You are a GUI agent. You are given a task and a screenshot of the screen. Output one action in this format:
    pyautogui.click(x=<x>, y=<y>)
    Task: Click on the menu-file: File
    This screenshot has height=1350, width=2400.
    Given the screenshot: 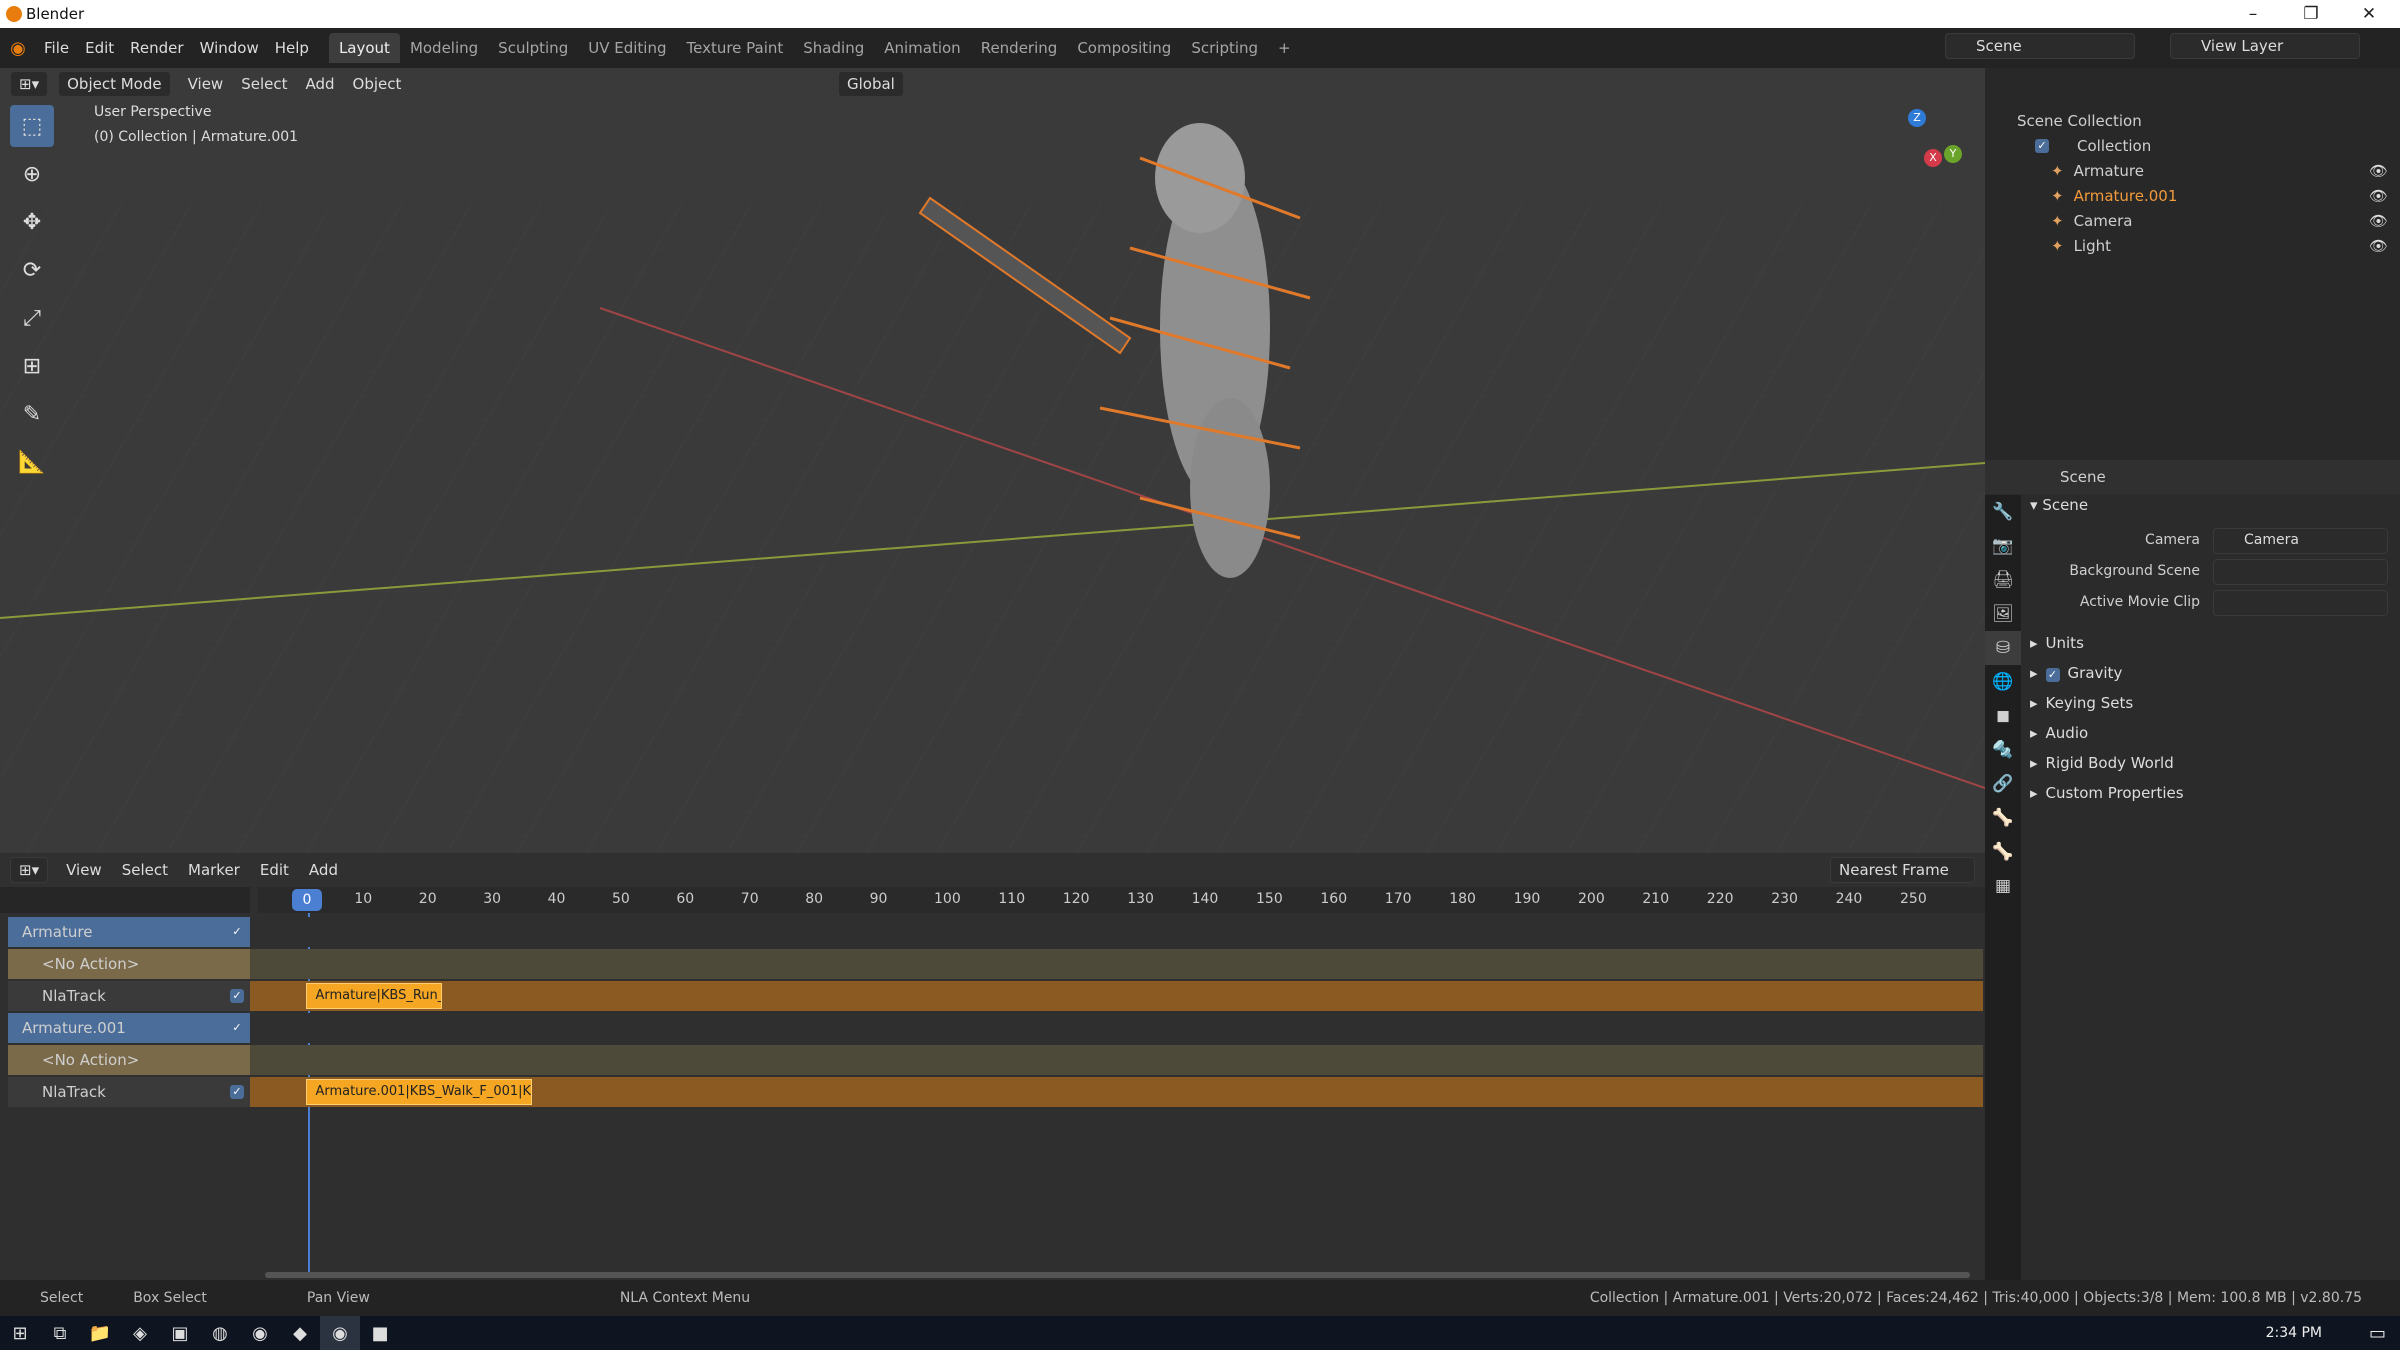 What is the action you would take?
    pyautogui.click(x=56, y=48)
    